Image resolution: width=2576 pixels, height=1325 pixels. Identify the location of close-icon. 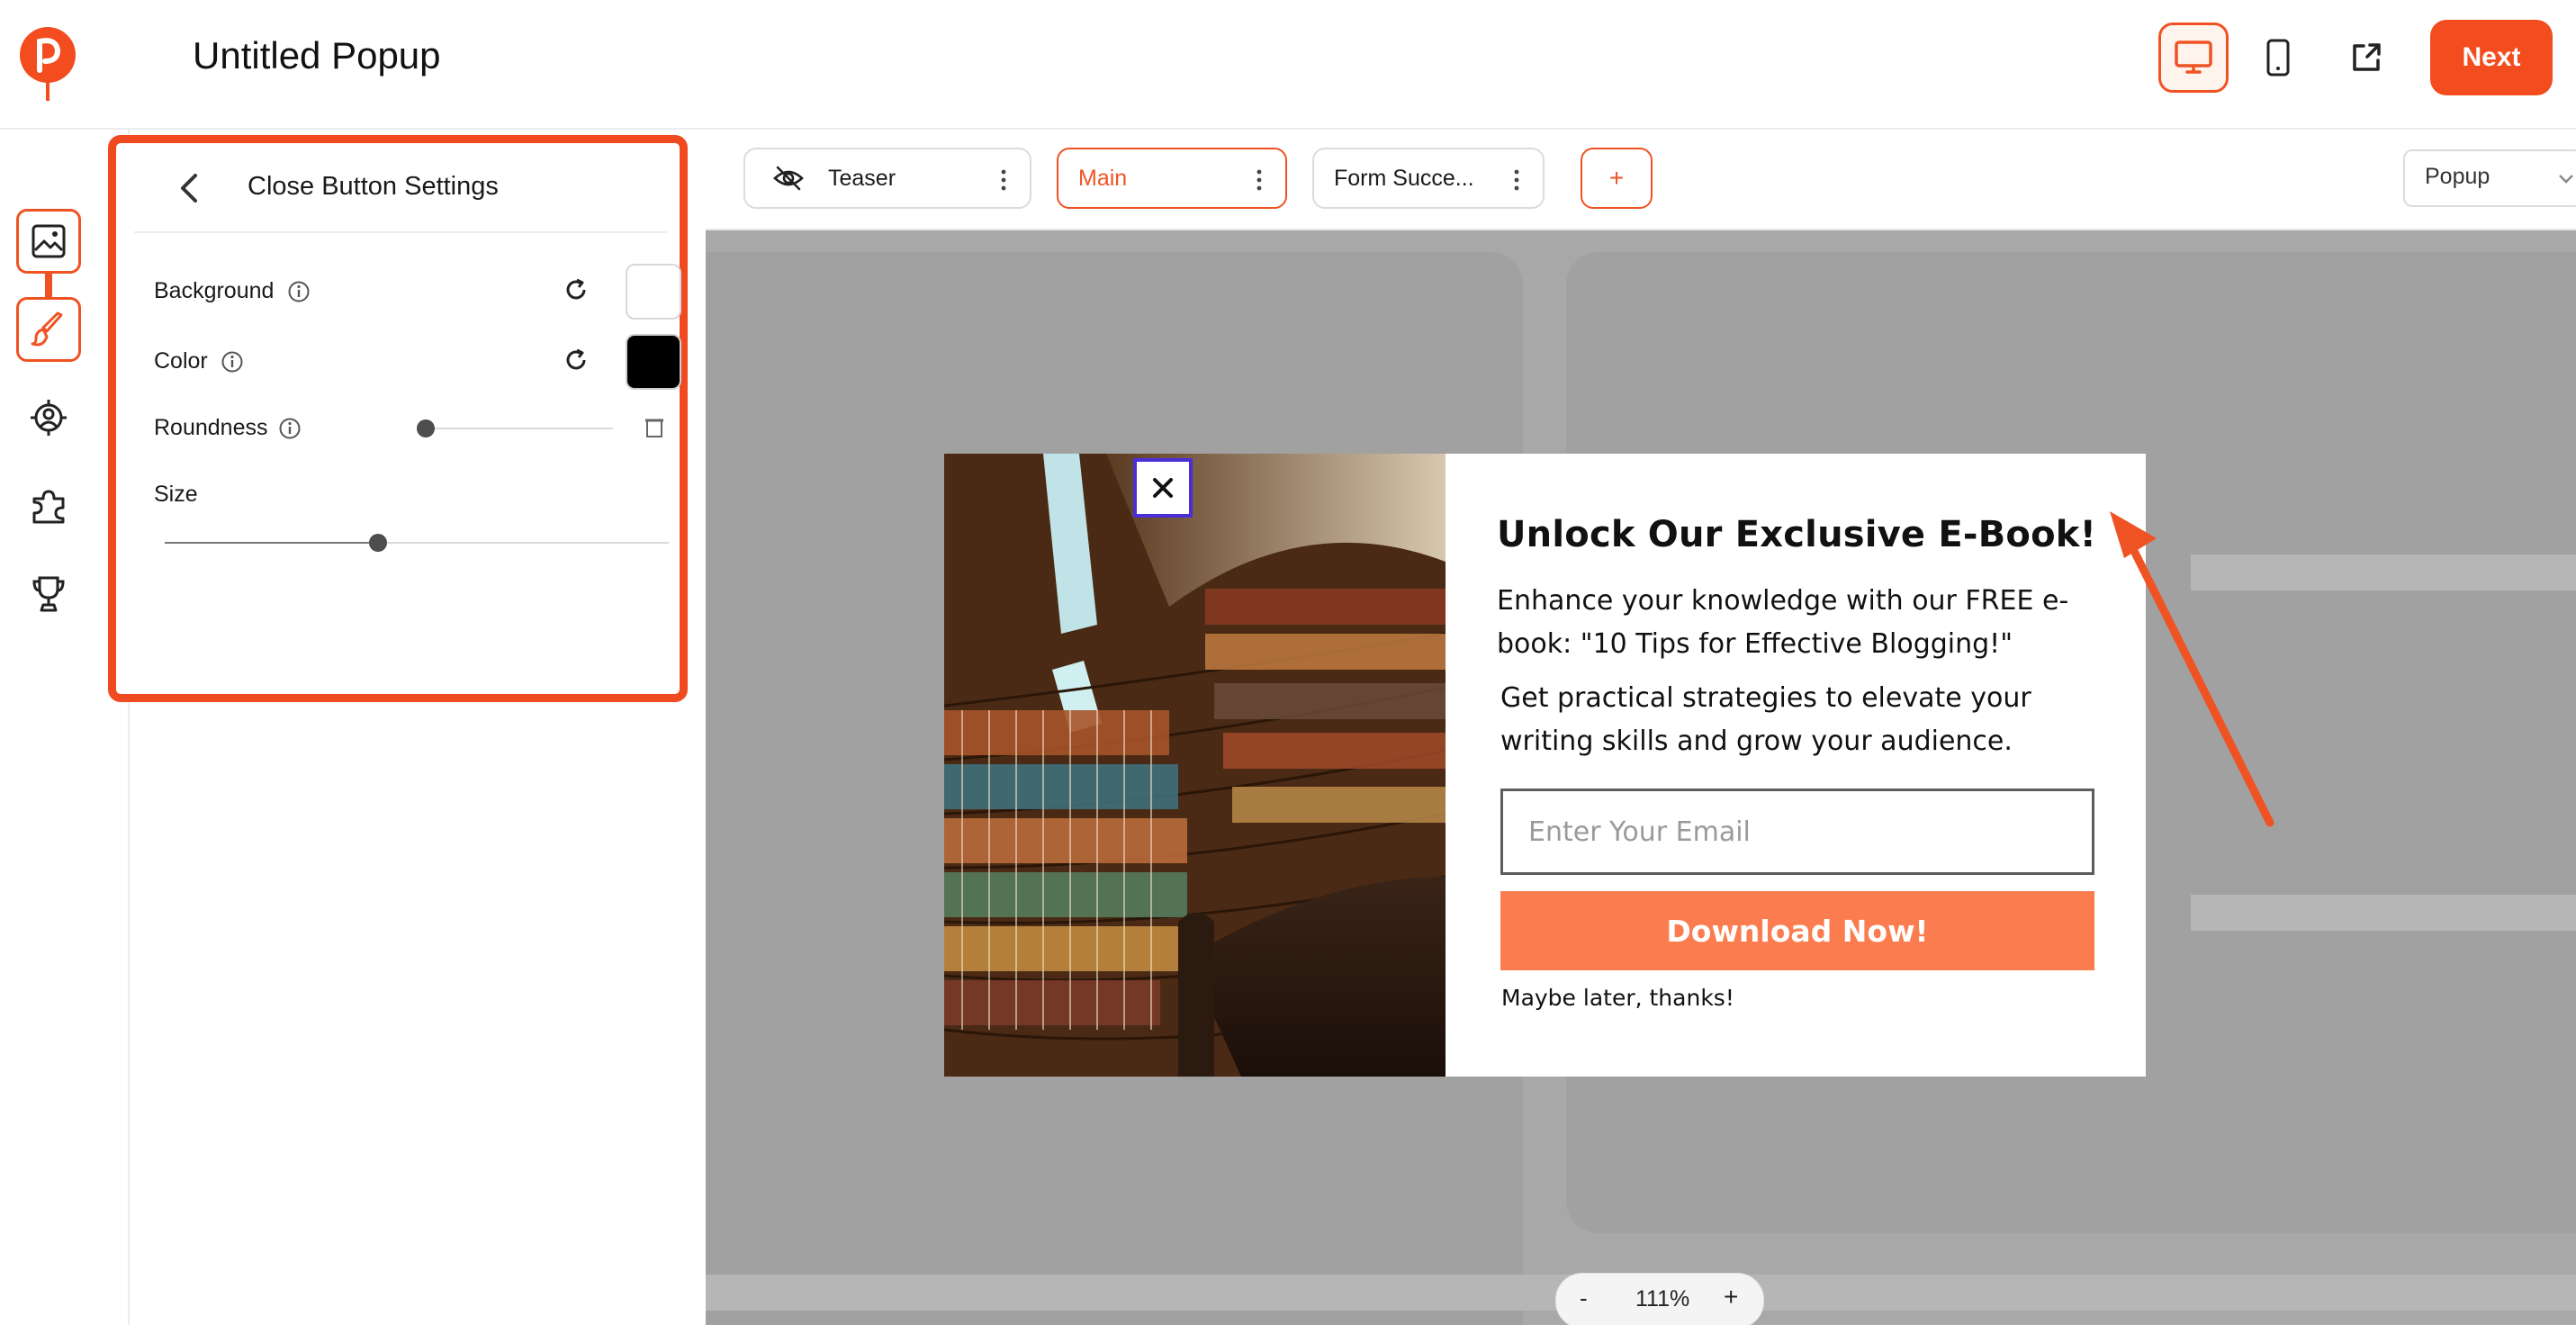
(1163, 488).